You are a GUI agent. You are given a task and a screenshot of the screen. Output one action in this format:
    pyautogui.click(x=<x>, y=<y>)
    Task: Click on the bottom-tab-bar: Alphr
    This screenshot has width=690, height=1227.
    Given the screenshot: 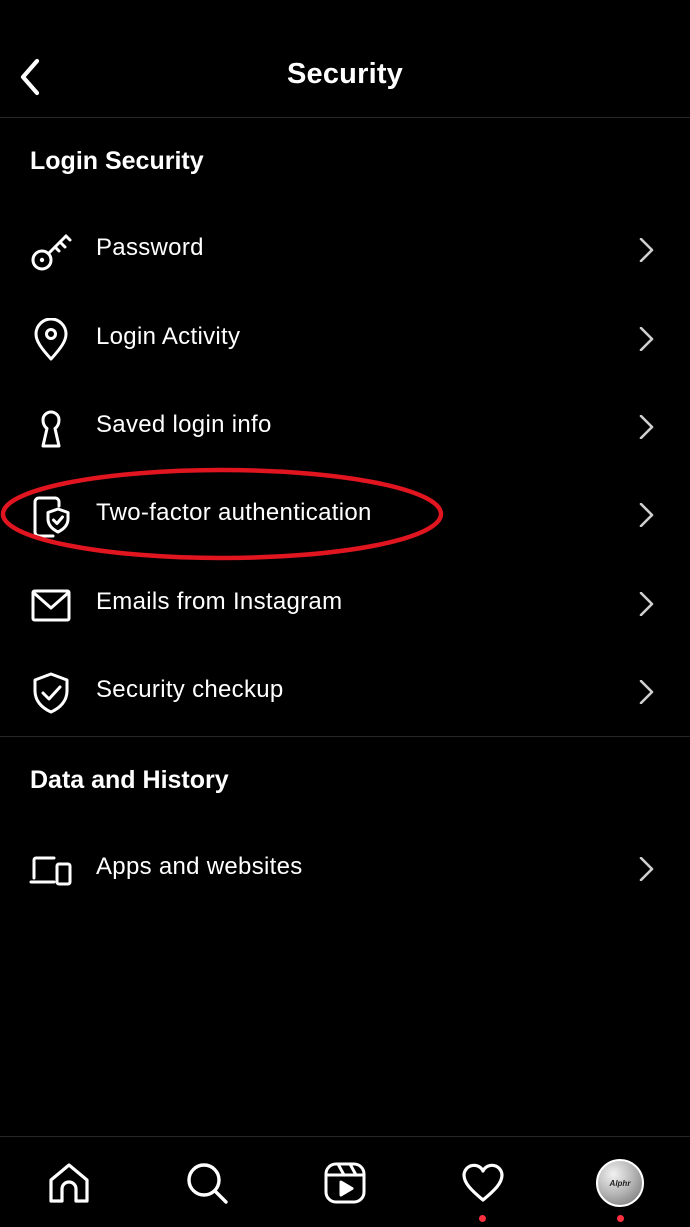 What is the action you would take?
    pyautogui.click(x=345, y=1181)
    